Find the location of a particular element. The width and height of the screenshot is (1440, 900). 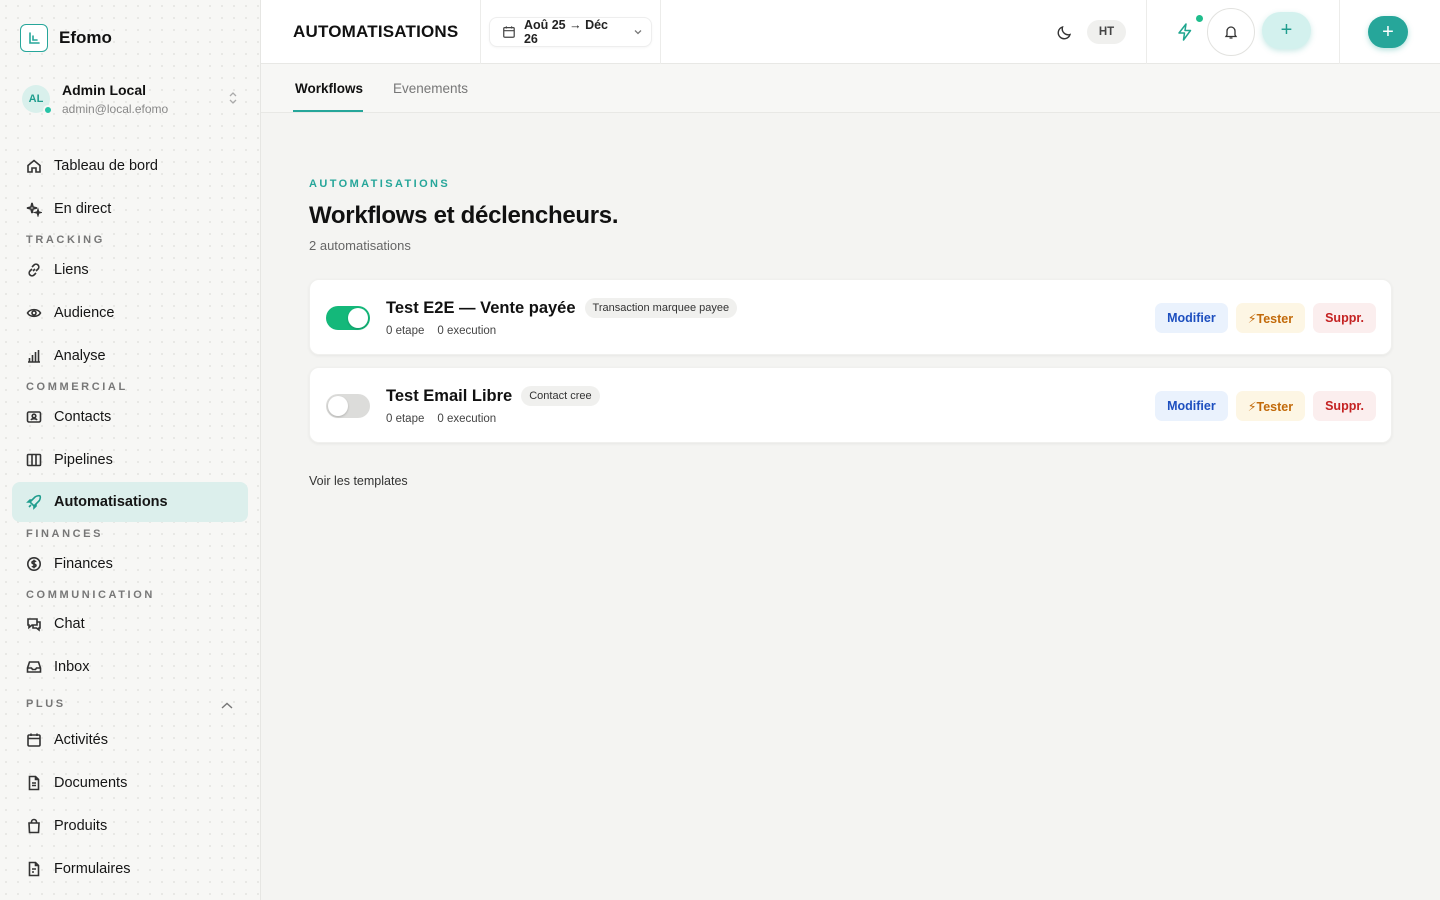

sidebar-item-activites: Activités is located at coordinates (130, 740).